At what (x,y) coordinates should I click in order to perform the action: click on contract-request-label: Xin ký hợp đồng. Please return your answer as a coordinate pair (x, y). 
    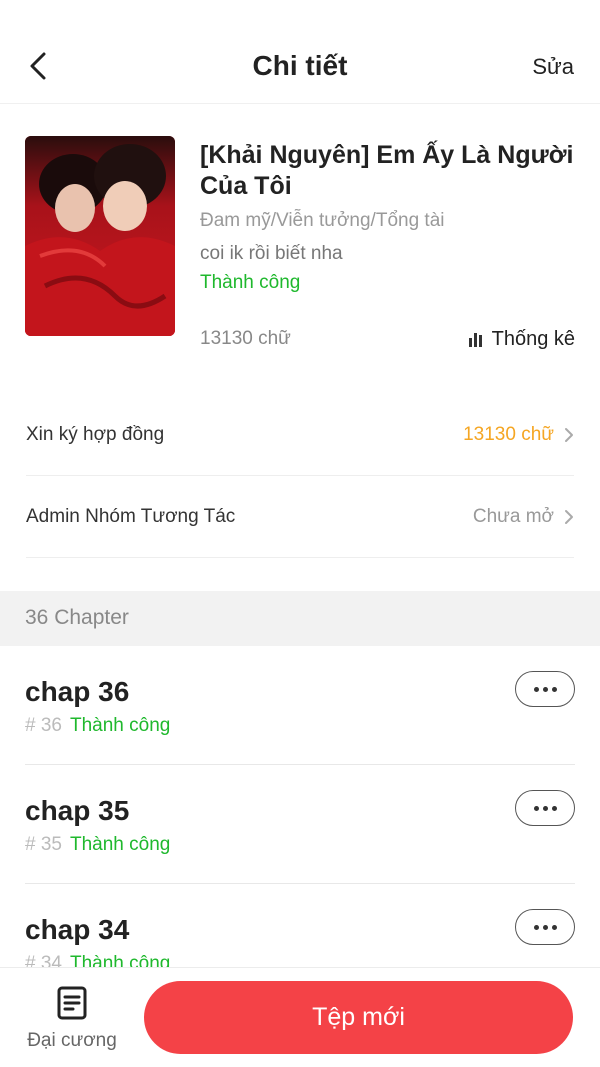
    Looking at the image, I should click on (95, 434).